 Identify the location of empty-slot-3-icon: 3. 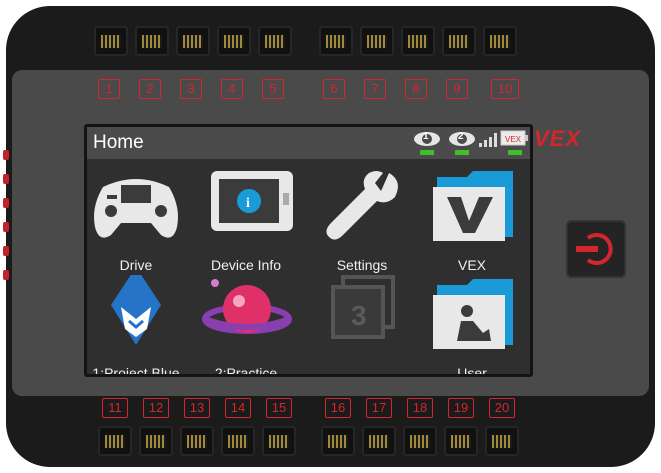
(363, 307).